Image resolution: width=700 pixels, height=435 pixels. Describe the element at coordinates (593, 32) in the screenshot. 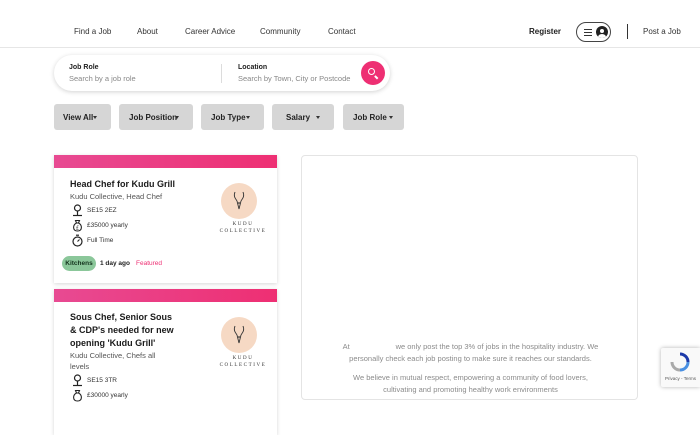

I see `account-menu-button` at that location.